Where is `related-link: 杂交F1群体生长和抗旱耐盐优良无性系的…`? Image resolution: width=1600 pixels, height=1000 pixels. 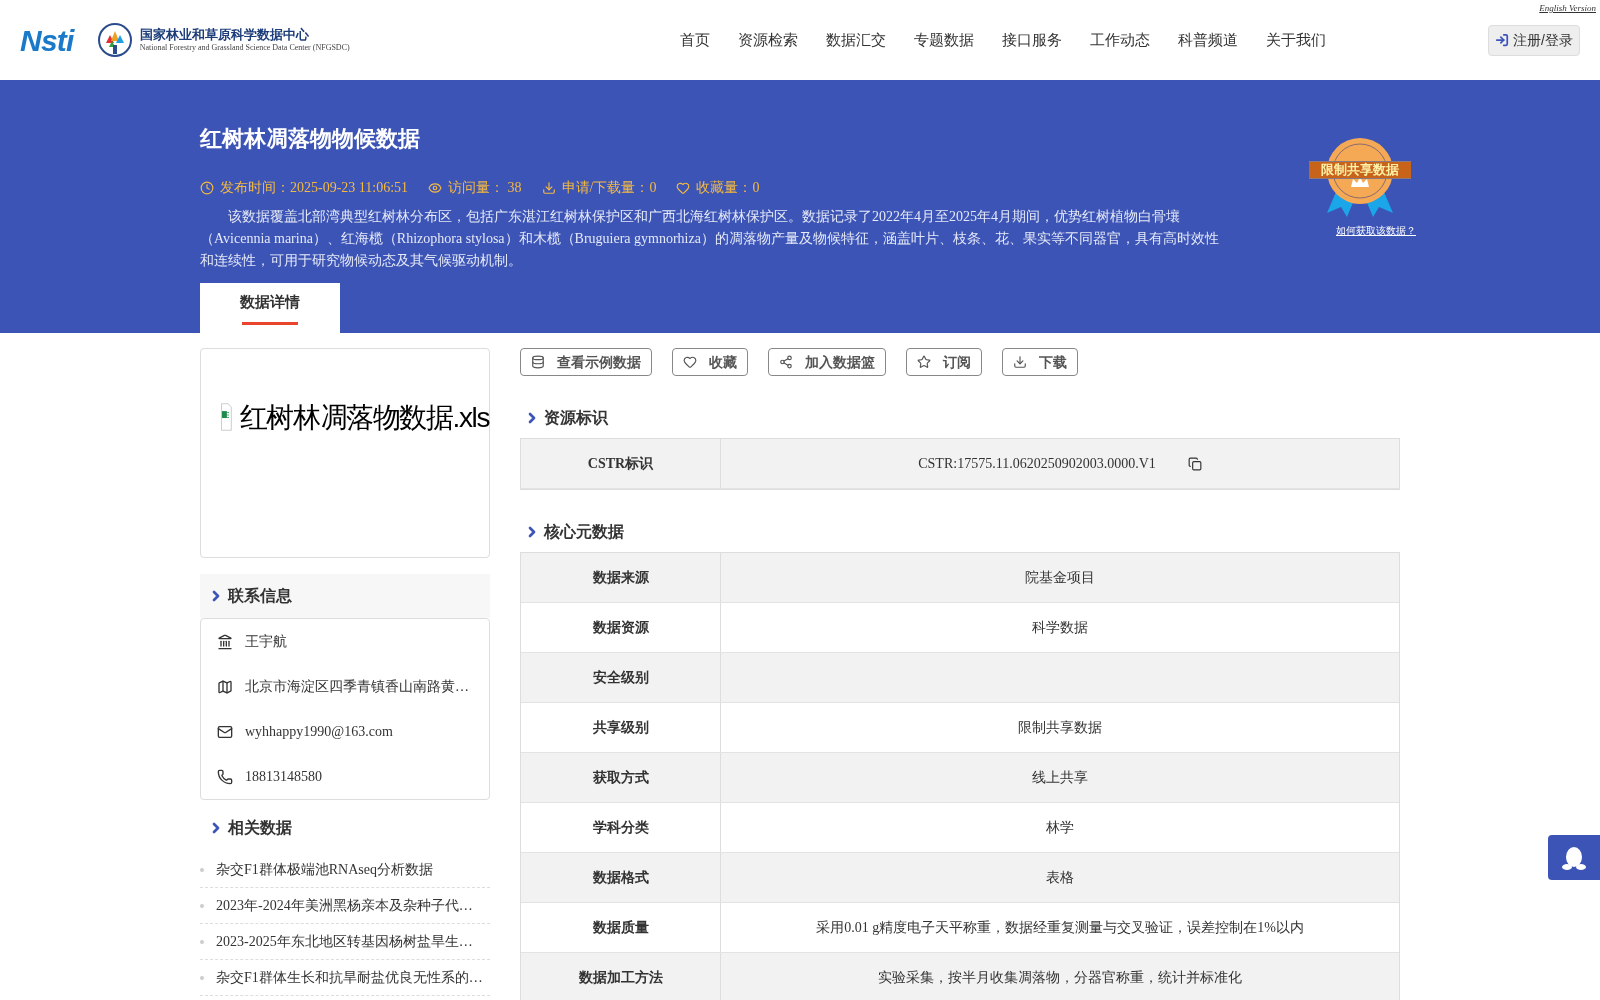 related-link: 杂交F1群体生长和抗旱耐盐优良无性系的… is located at coordinates (349, 977).